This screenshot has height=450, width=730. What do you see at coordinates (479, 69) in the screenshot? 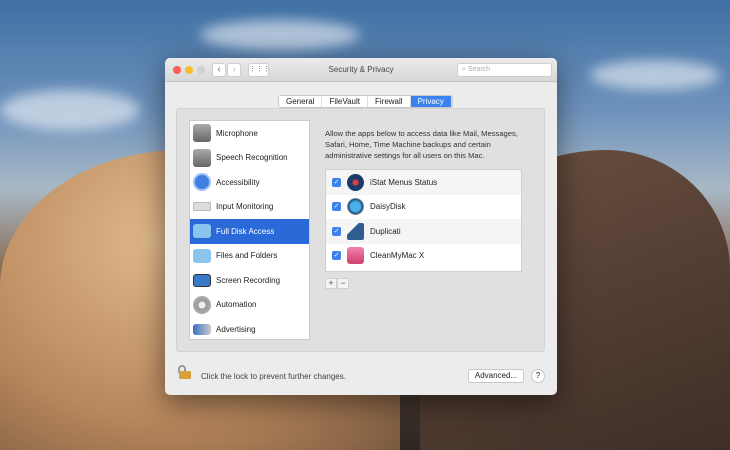
I see `search-placeholder: Search` at bounding box center [479, 69].